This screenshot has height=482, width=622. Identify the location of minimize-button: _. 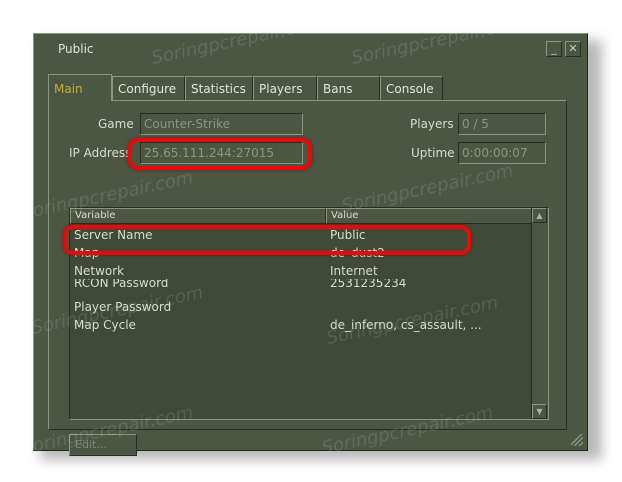
(554, 49).